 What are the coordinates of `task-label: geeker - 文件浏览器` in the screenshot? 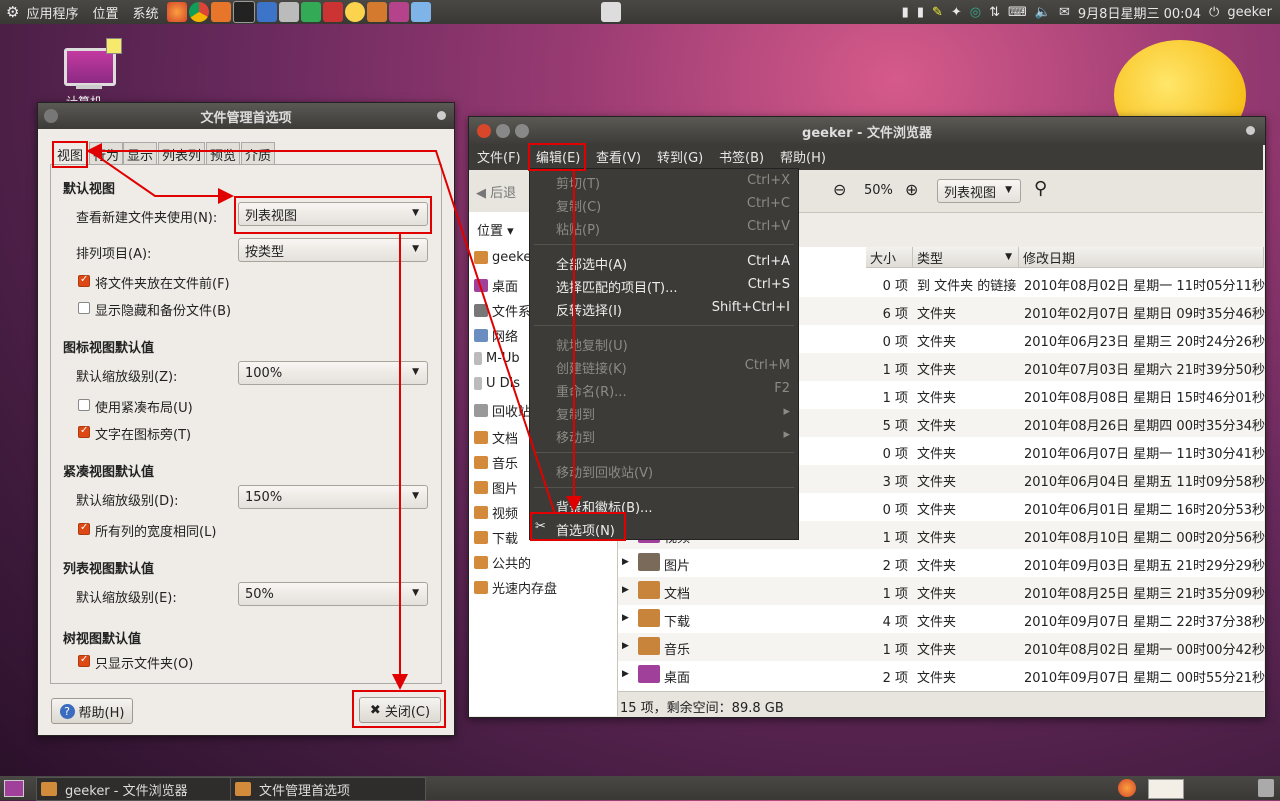 It's located at (126, 791).